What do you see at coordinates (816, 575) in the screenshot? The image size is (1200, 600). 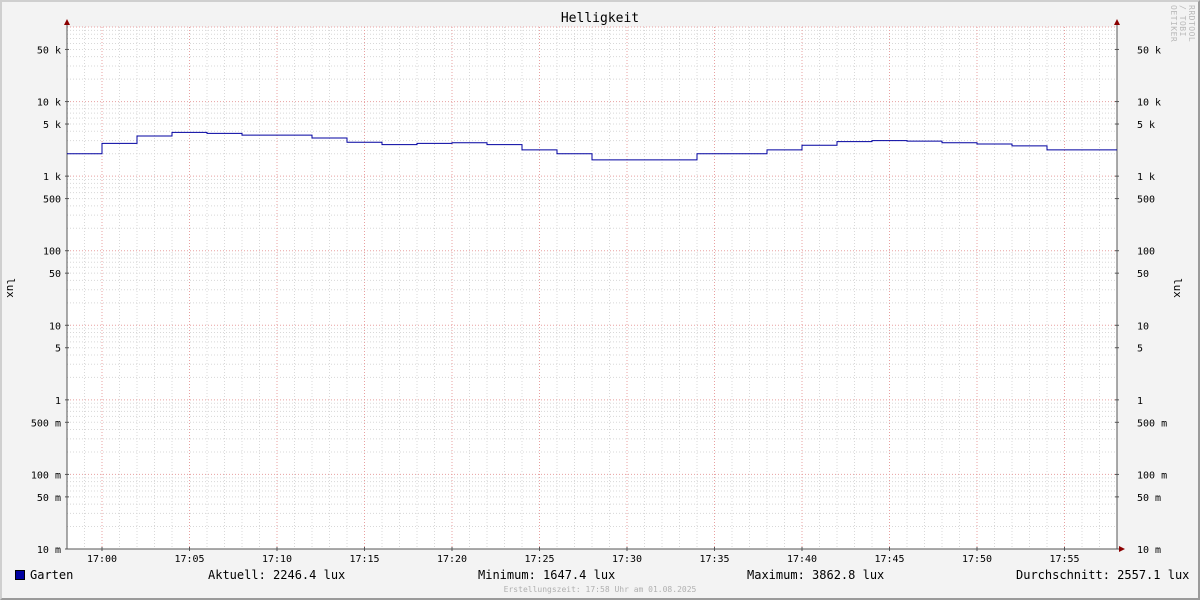 I see `legend-maximum: Maximum: 3862.8 lux` at bounding box center [816, 575].